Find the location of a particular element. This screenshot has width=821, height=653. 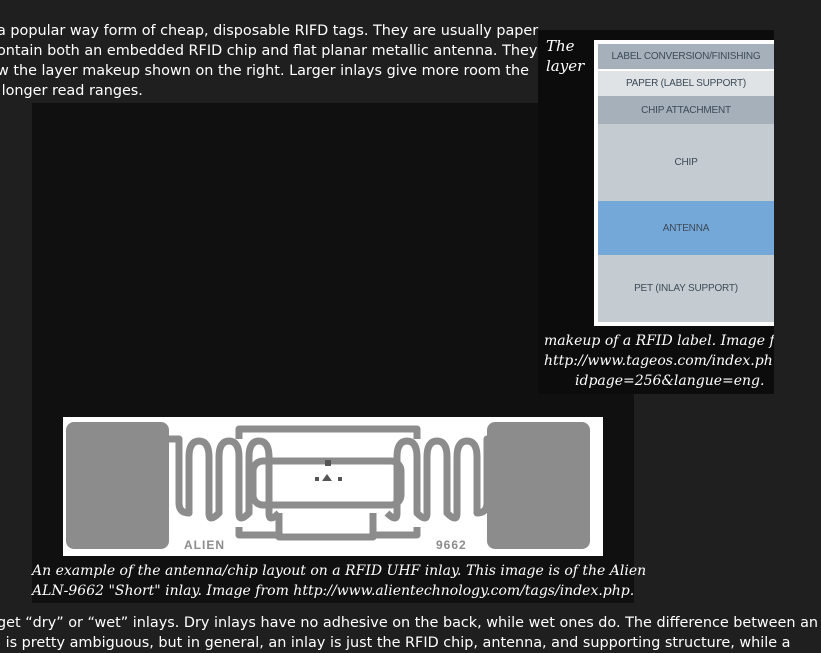

brand-label: ALIEN is located at coordinates (204, 545).